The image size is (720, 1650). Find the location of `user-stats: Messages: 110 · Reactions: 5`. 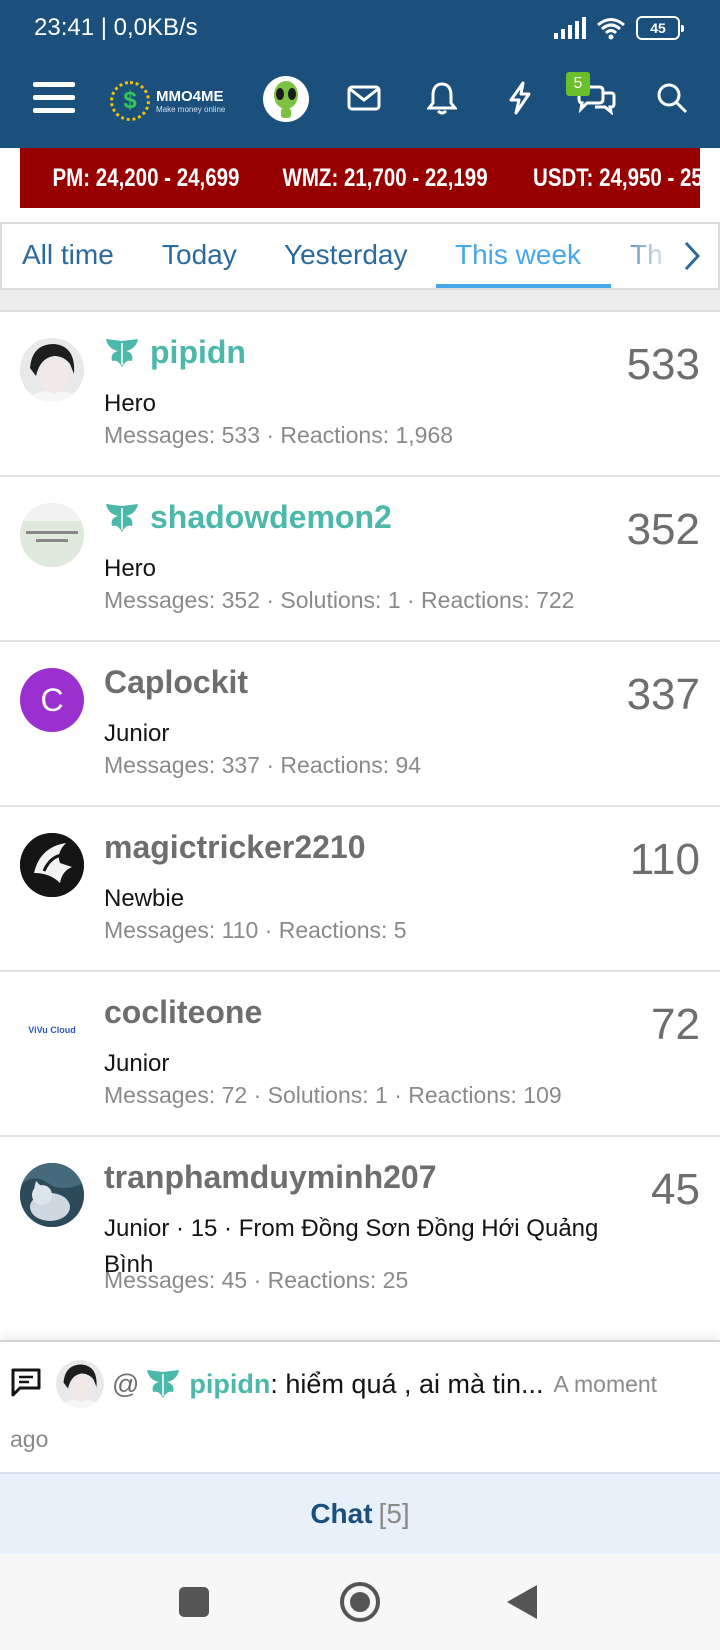

user-stats: Messages: 110 · Reactions: 5 is located at coordinates (255, 930).